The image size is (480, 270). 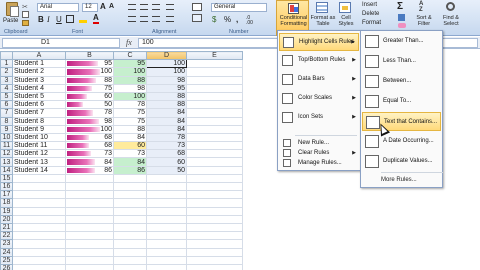 I want to click on row-header: 4, so click(x=6, y=88).